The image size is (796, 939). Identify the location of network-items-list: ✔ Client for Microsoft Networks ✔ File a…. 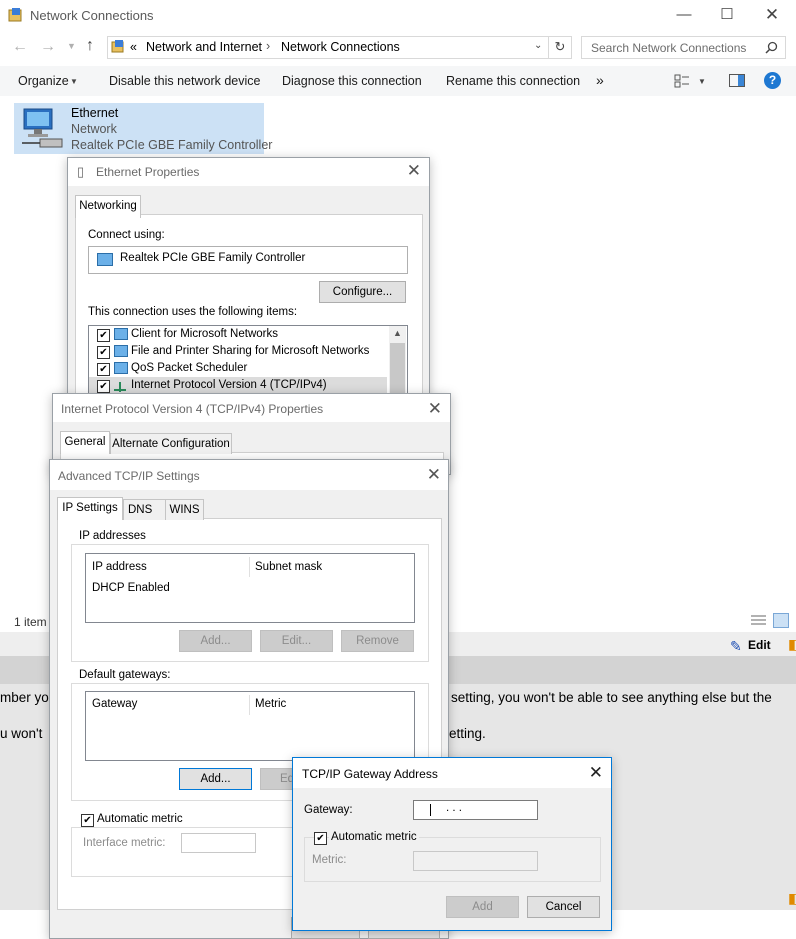
(248, 362).